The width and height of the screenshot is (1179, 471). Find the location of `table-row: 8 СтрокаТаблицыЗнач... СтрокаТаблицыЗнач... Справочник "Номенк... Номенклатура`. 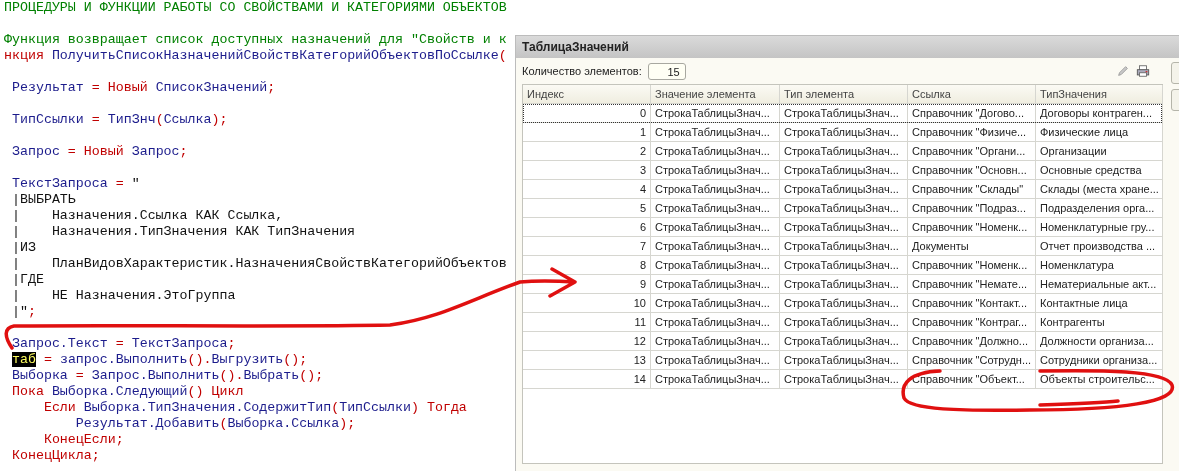

table-row: 8 СтрокаТаблицыЗнач... СтрокаТаблицыЗнач... Справочник "Номенк... Номенклатура is located at coordinates (842, 265).